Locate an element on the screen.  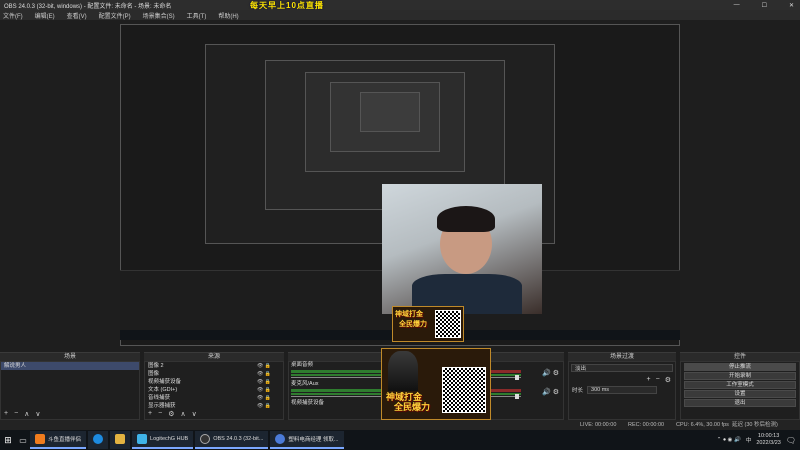
source-item: 文本 (GDI+) 👁 🔒 is located at coordinates (214, 390).